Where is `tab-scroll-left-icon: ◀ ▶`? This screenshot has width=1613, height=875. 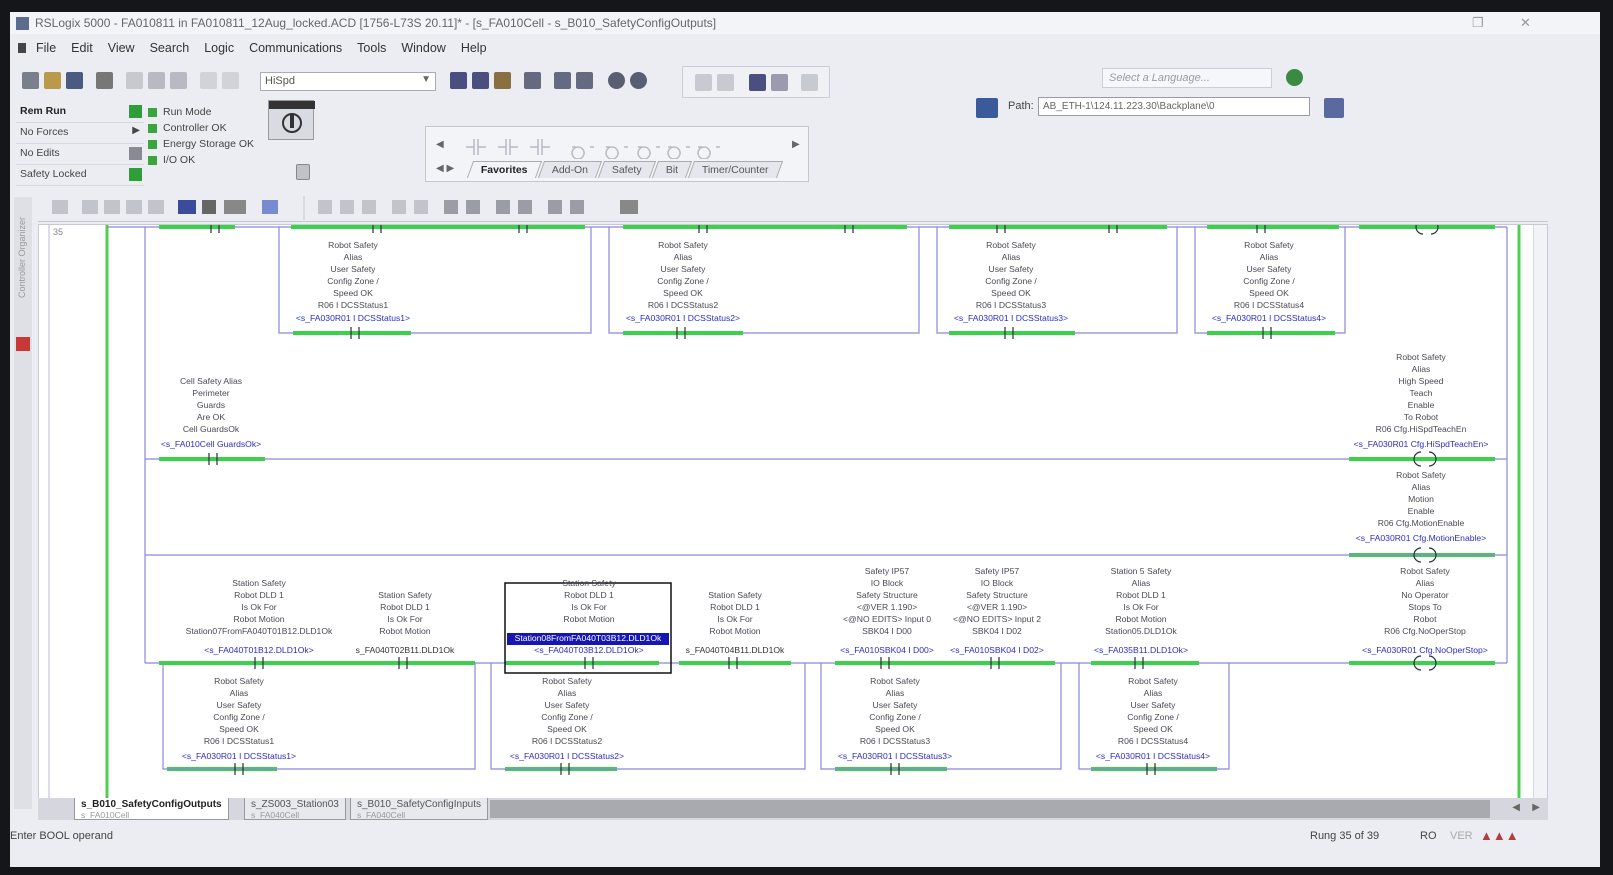 tab-scroll-left-icon: ◀ ▶ is located at coordinates (445, 168).